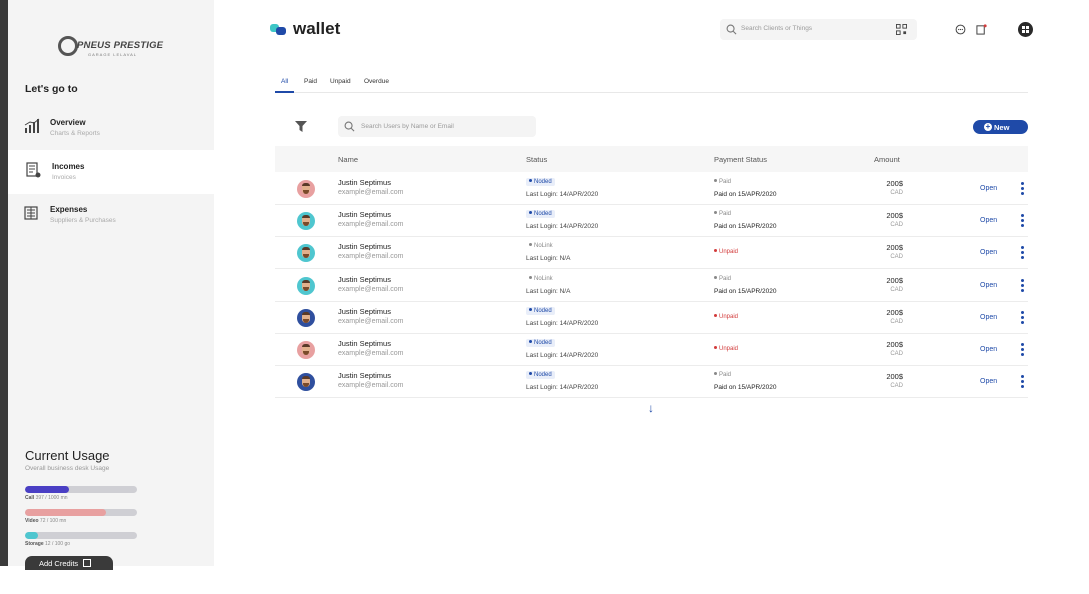 The image size is (1089, 594). What do you see at coordinates (348, 159) in the screenshot?
I see `column-header-name: Name` at bounding box center [348, 159].